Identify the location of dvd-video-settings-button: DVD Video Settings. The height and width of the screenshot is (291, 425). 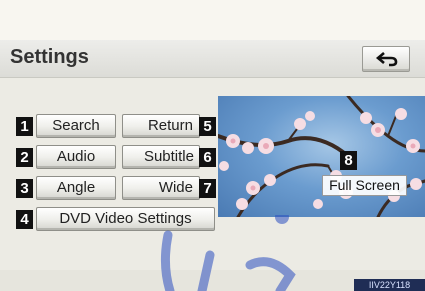
(125, 219).